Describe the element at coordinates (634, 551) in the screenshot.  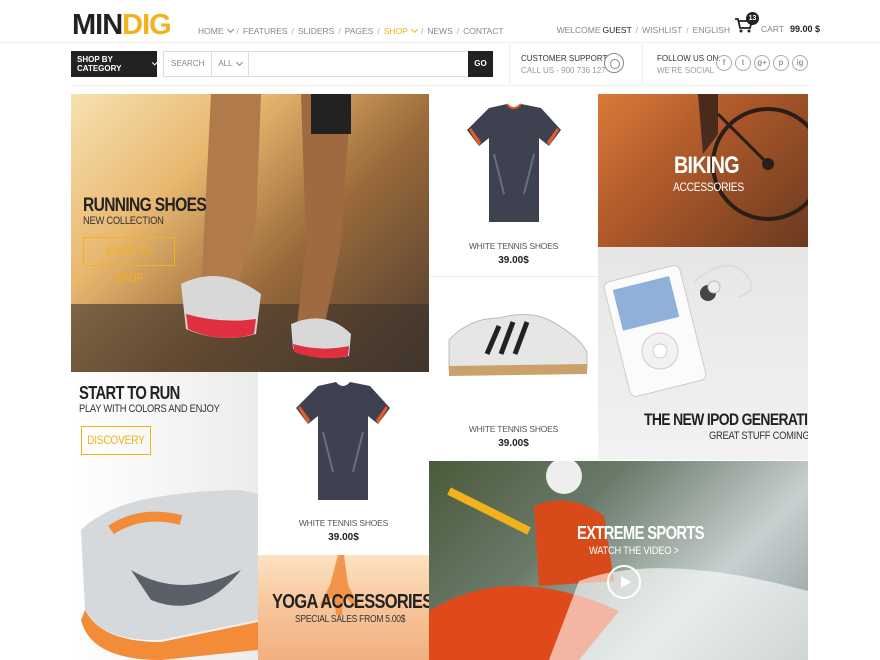
I see `banner-subtitle: WATCH THE VIDEO >` at that location.